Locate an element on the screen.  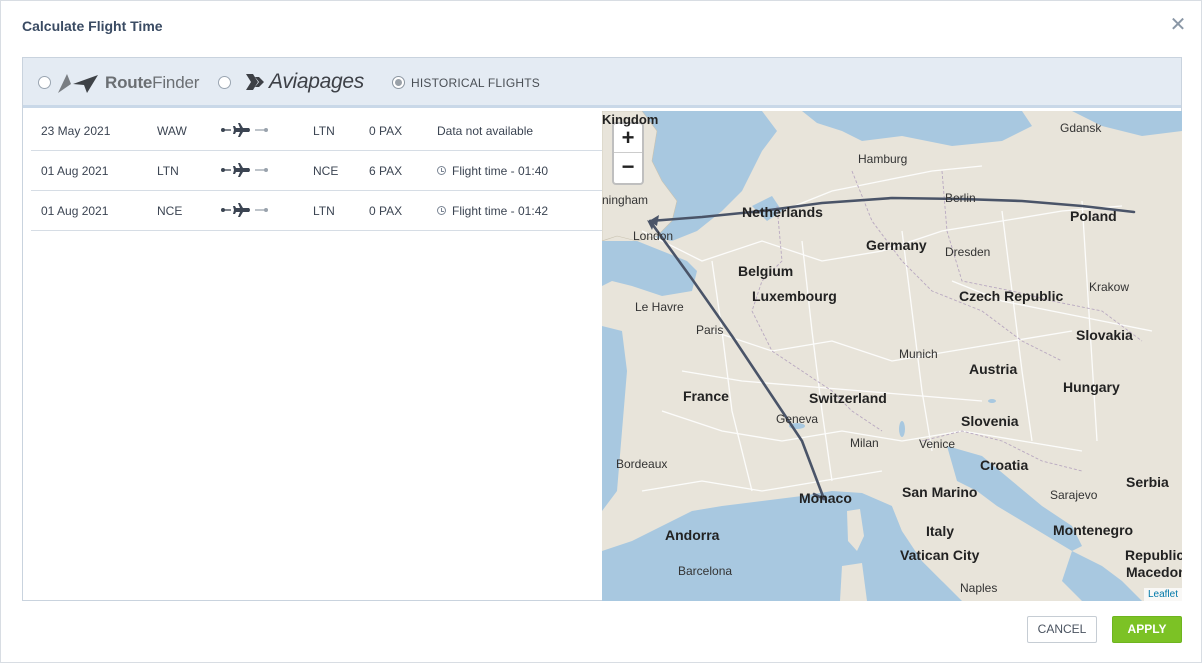
zoom-out-button: − is located at coordinates (628, 167).